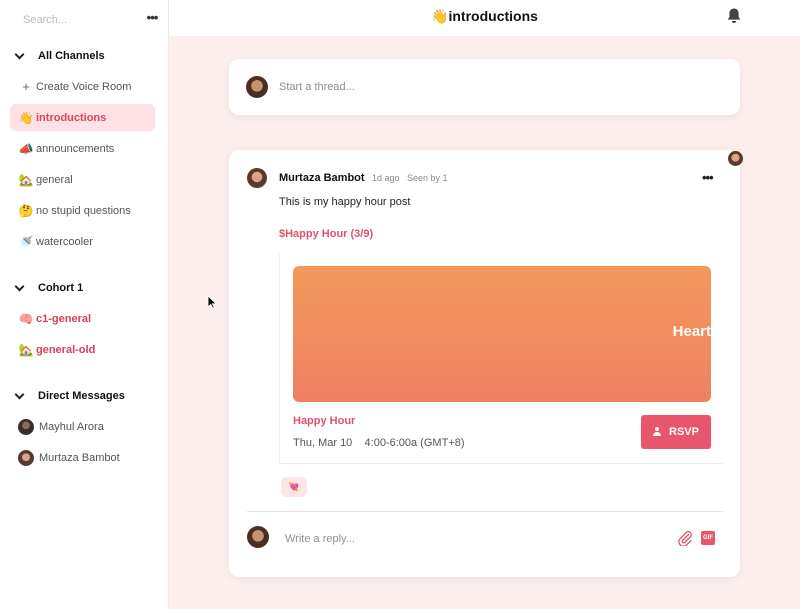  What do you see at coordinates (66, 349) in the screenshot?
I see `channel-label: general-old` at bounding box center [66, 349].